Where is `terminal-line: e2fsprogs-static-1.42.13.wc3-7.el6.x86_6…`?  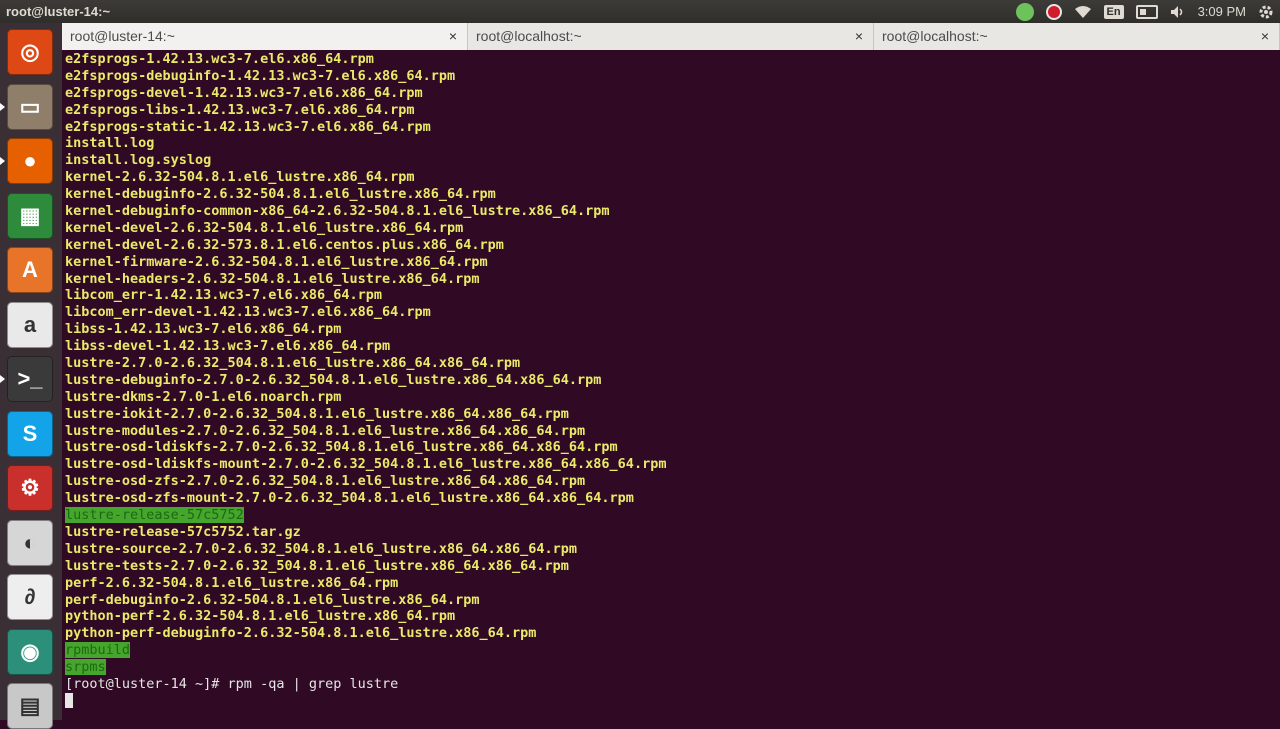 terminal-line: e2fsprogs-static-1.42.13.wc3-7.el6.x86_6… is located at coordinates (248, 126).